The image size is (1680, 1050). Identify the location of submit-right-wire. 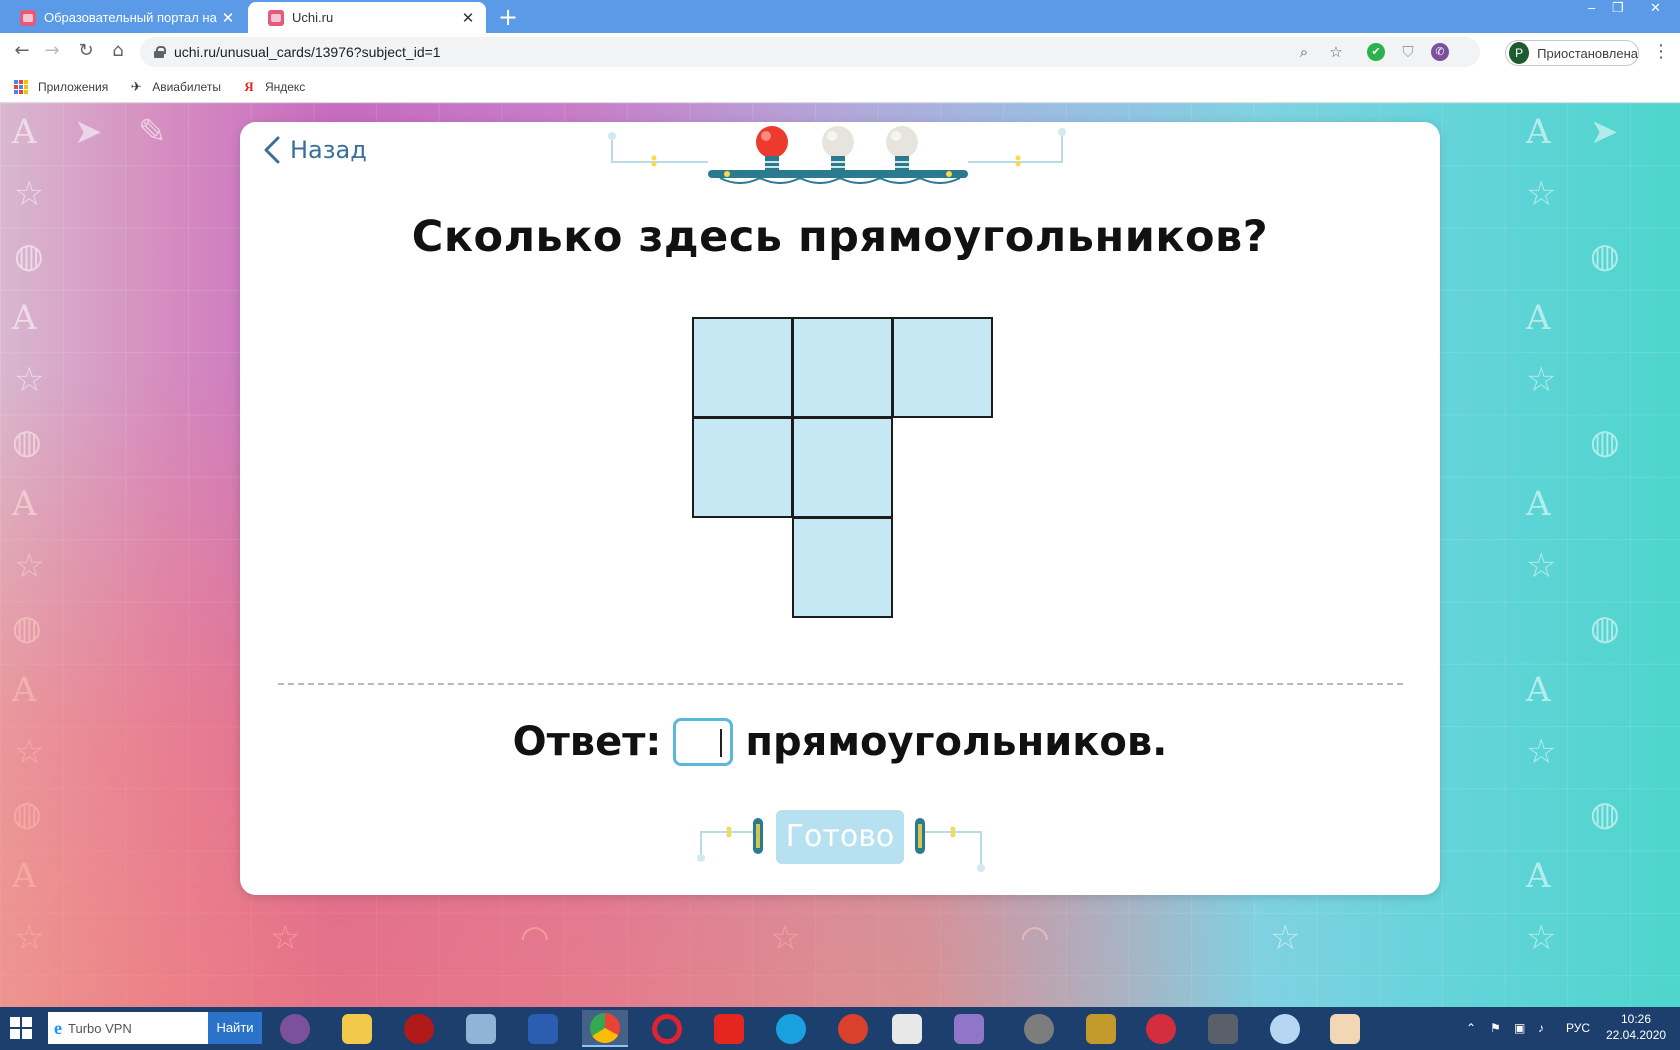
(950, 845).